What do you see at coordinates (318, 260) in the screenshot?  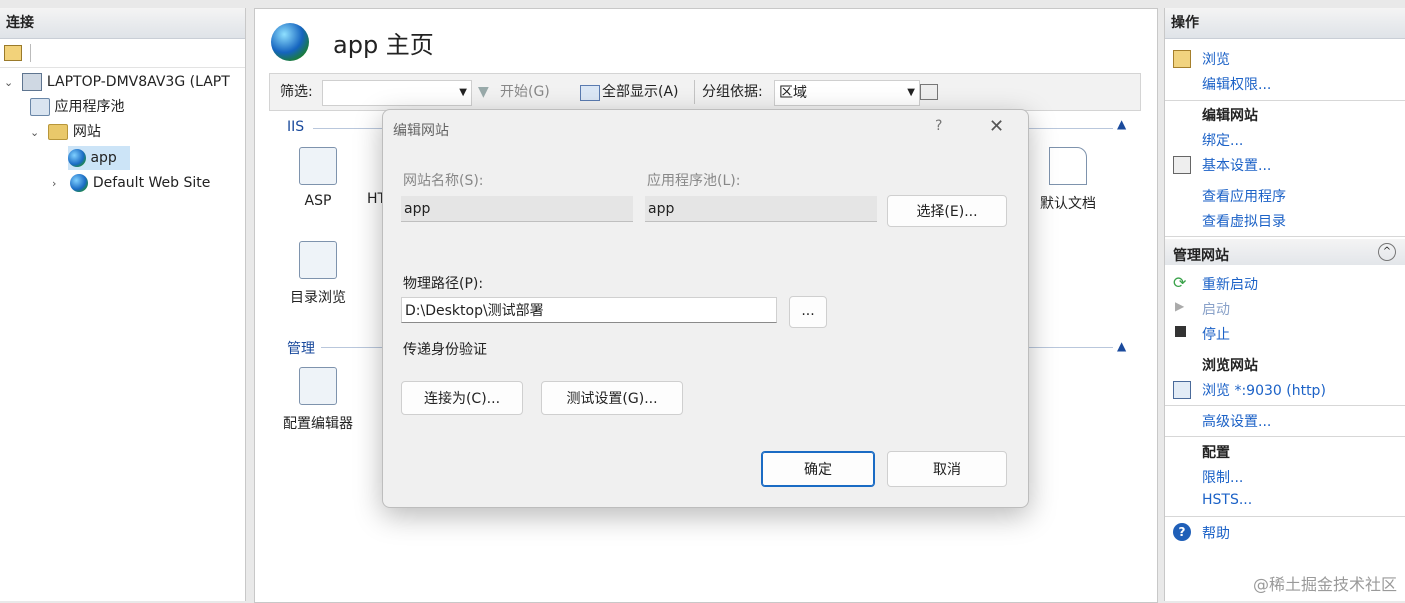 I see `directory-browsing-icon` at bounding box center [318, 260].